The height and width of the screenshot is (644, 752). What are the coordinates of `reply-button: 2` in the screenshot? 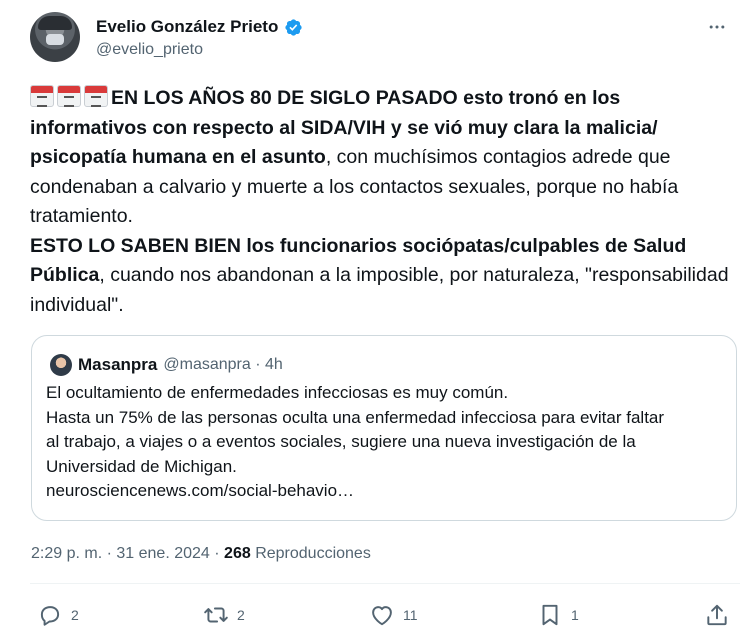 It's located at (58, 615).